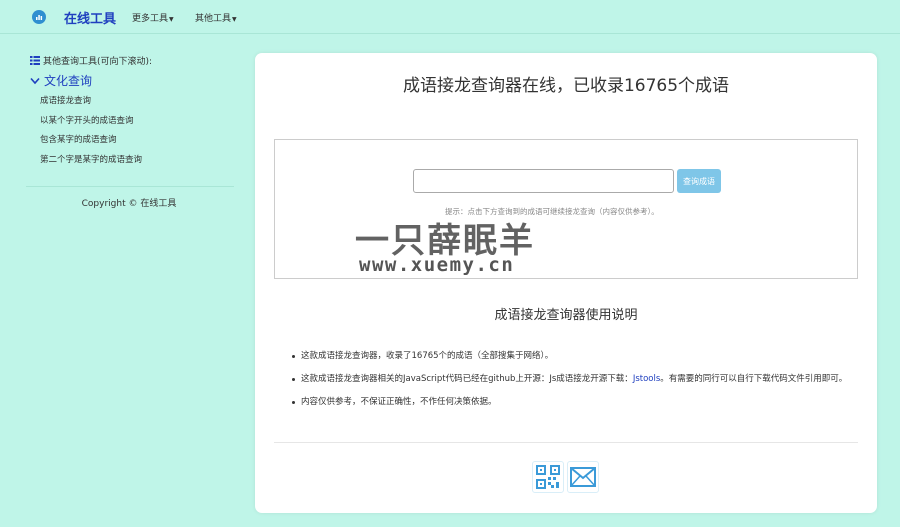 The height and width of the screenshot is (527, 900). What do you see at coordinates (35, 60) in the screenshot?
I see `list-icon` at bounding box center [35, 60].